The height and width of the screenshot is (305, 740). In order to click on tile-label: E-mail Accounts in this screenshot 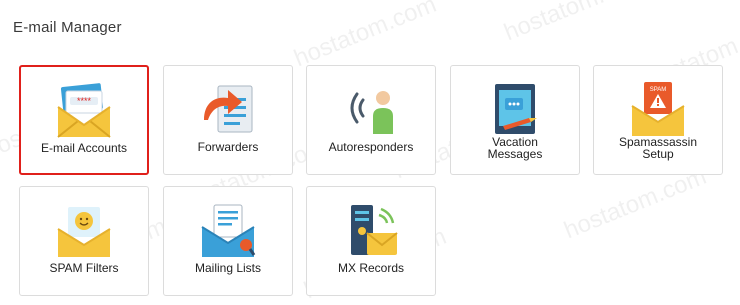, I will do `click(84, 148)`.